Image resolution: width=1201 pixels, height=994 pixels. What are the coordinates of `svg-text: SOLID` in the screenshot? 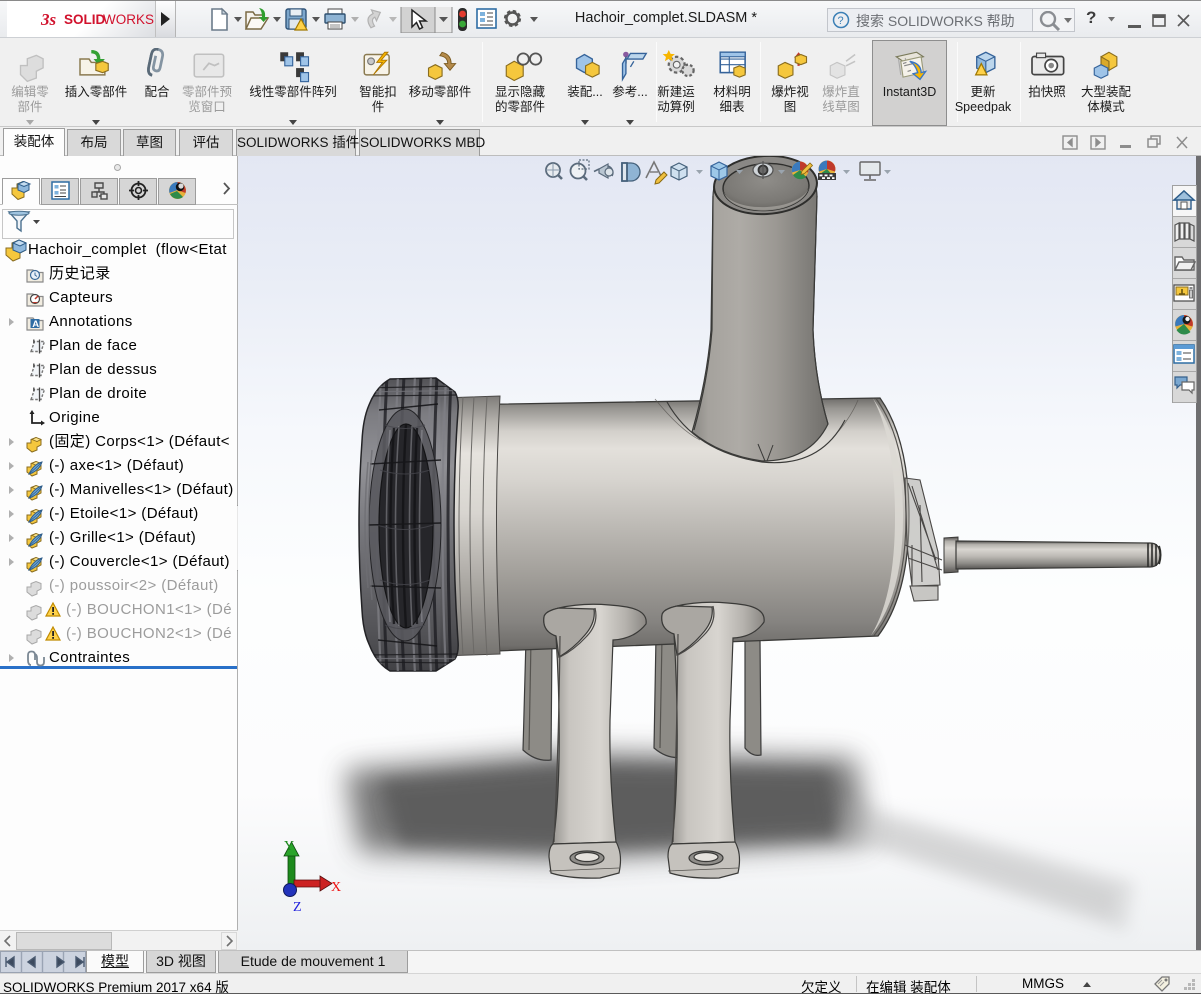 It's located at (85, 19).